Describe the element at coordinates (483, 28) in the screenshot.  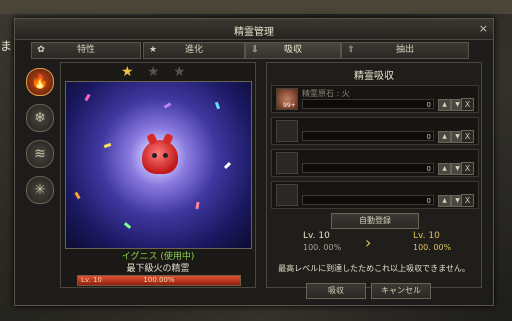
I see `close-icon: ×` at that location.